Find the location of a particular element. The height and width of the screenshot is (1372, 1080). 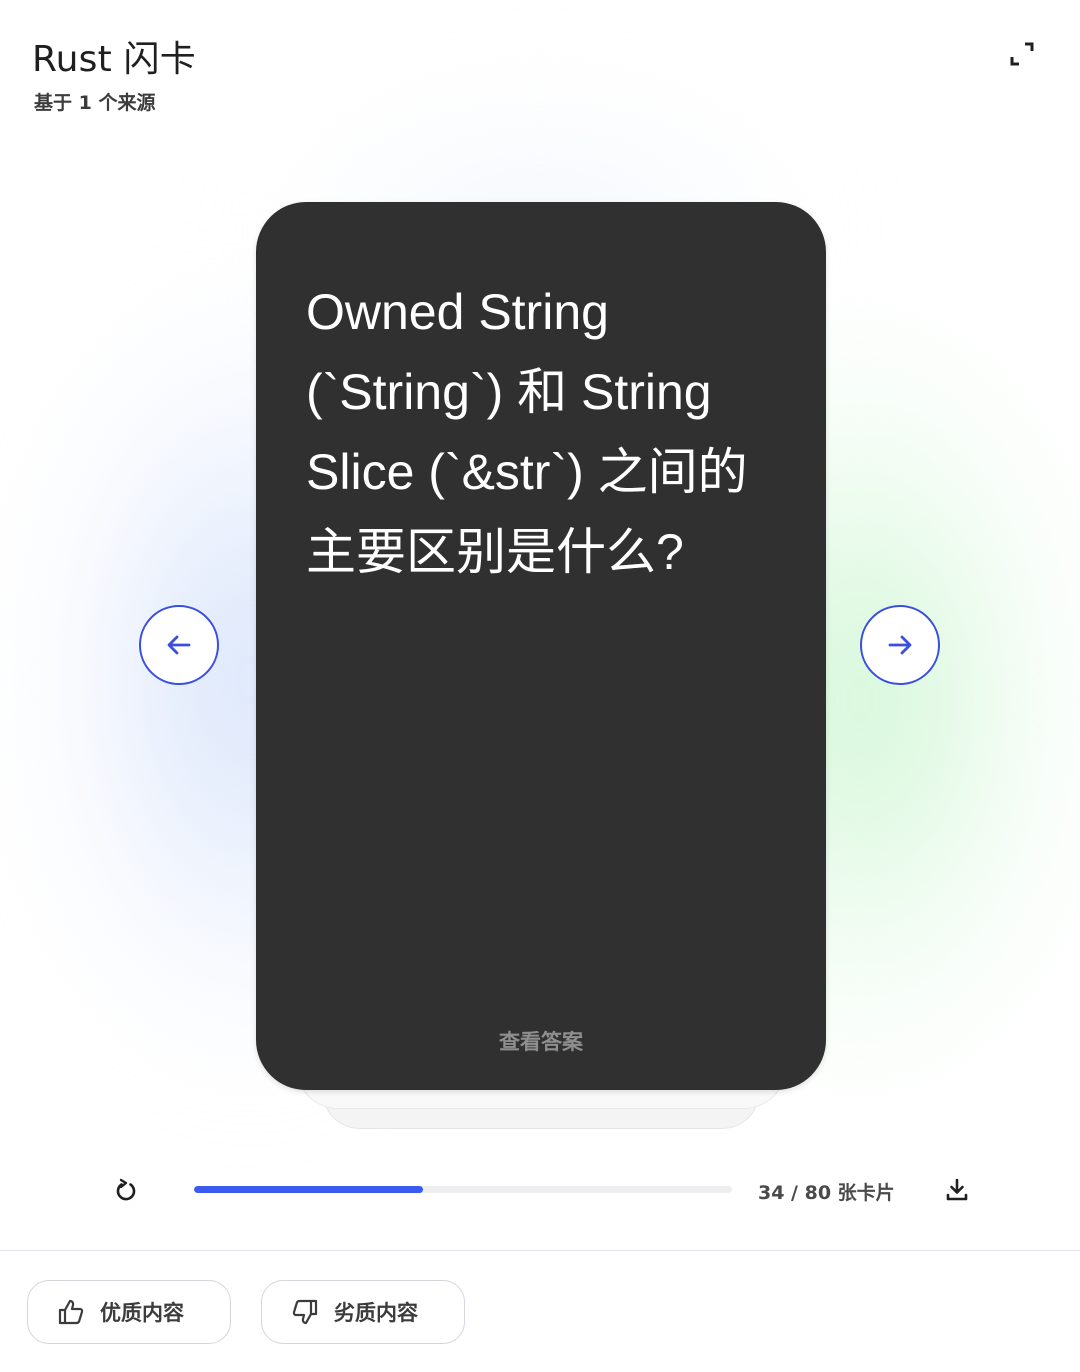

restart-icon is located at coordinates (126, 1190).